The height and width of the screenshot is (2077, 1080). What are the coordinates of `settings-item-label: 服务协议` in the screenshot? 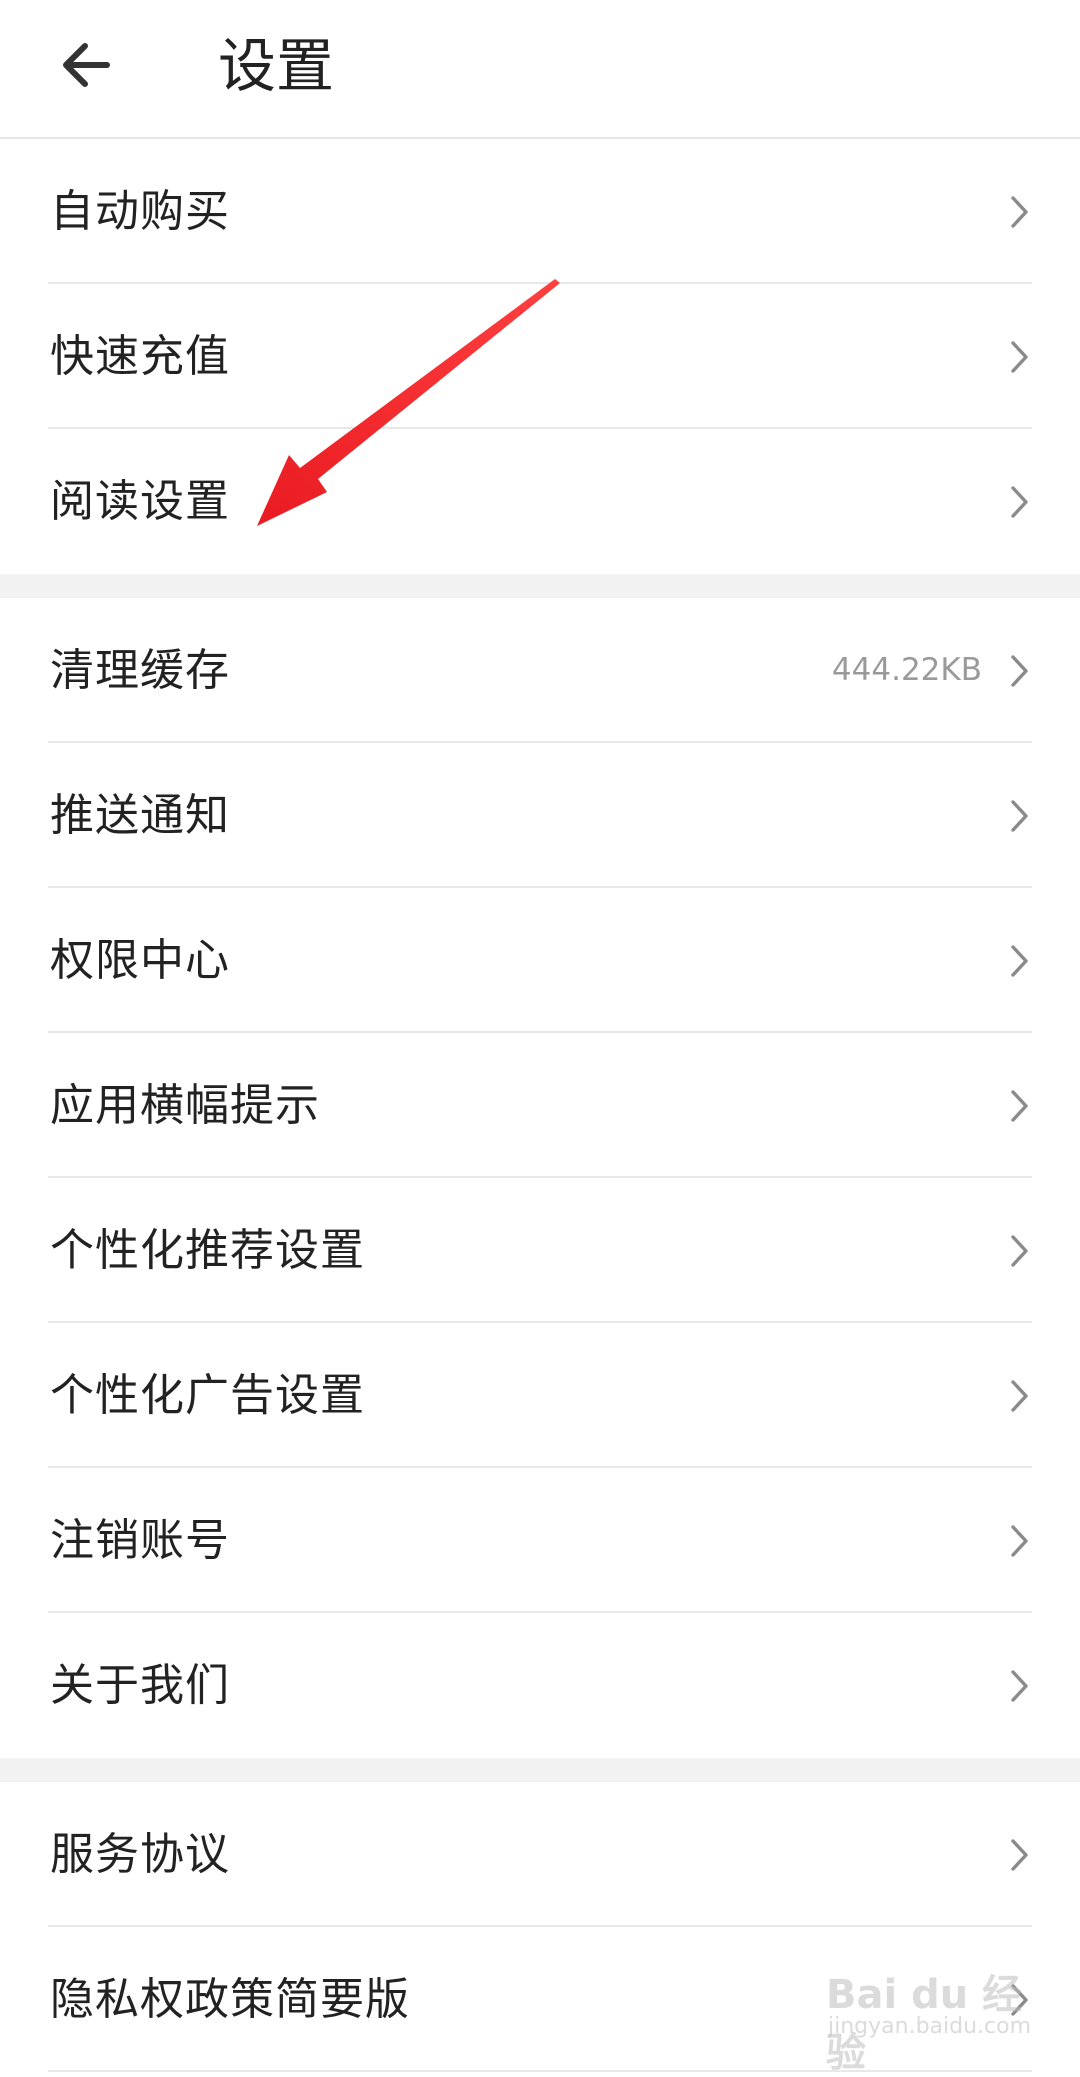 It's located at (140, 1854).